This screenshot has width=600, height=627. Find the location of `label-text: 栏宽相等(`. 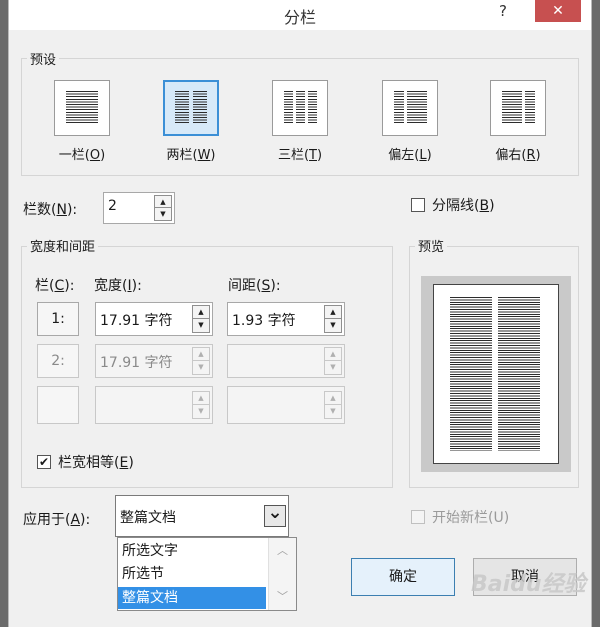

label-text: 栏宽相等( is located at coordinates (89, 463).